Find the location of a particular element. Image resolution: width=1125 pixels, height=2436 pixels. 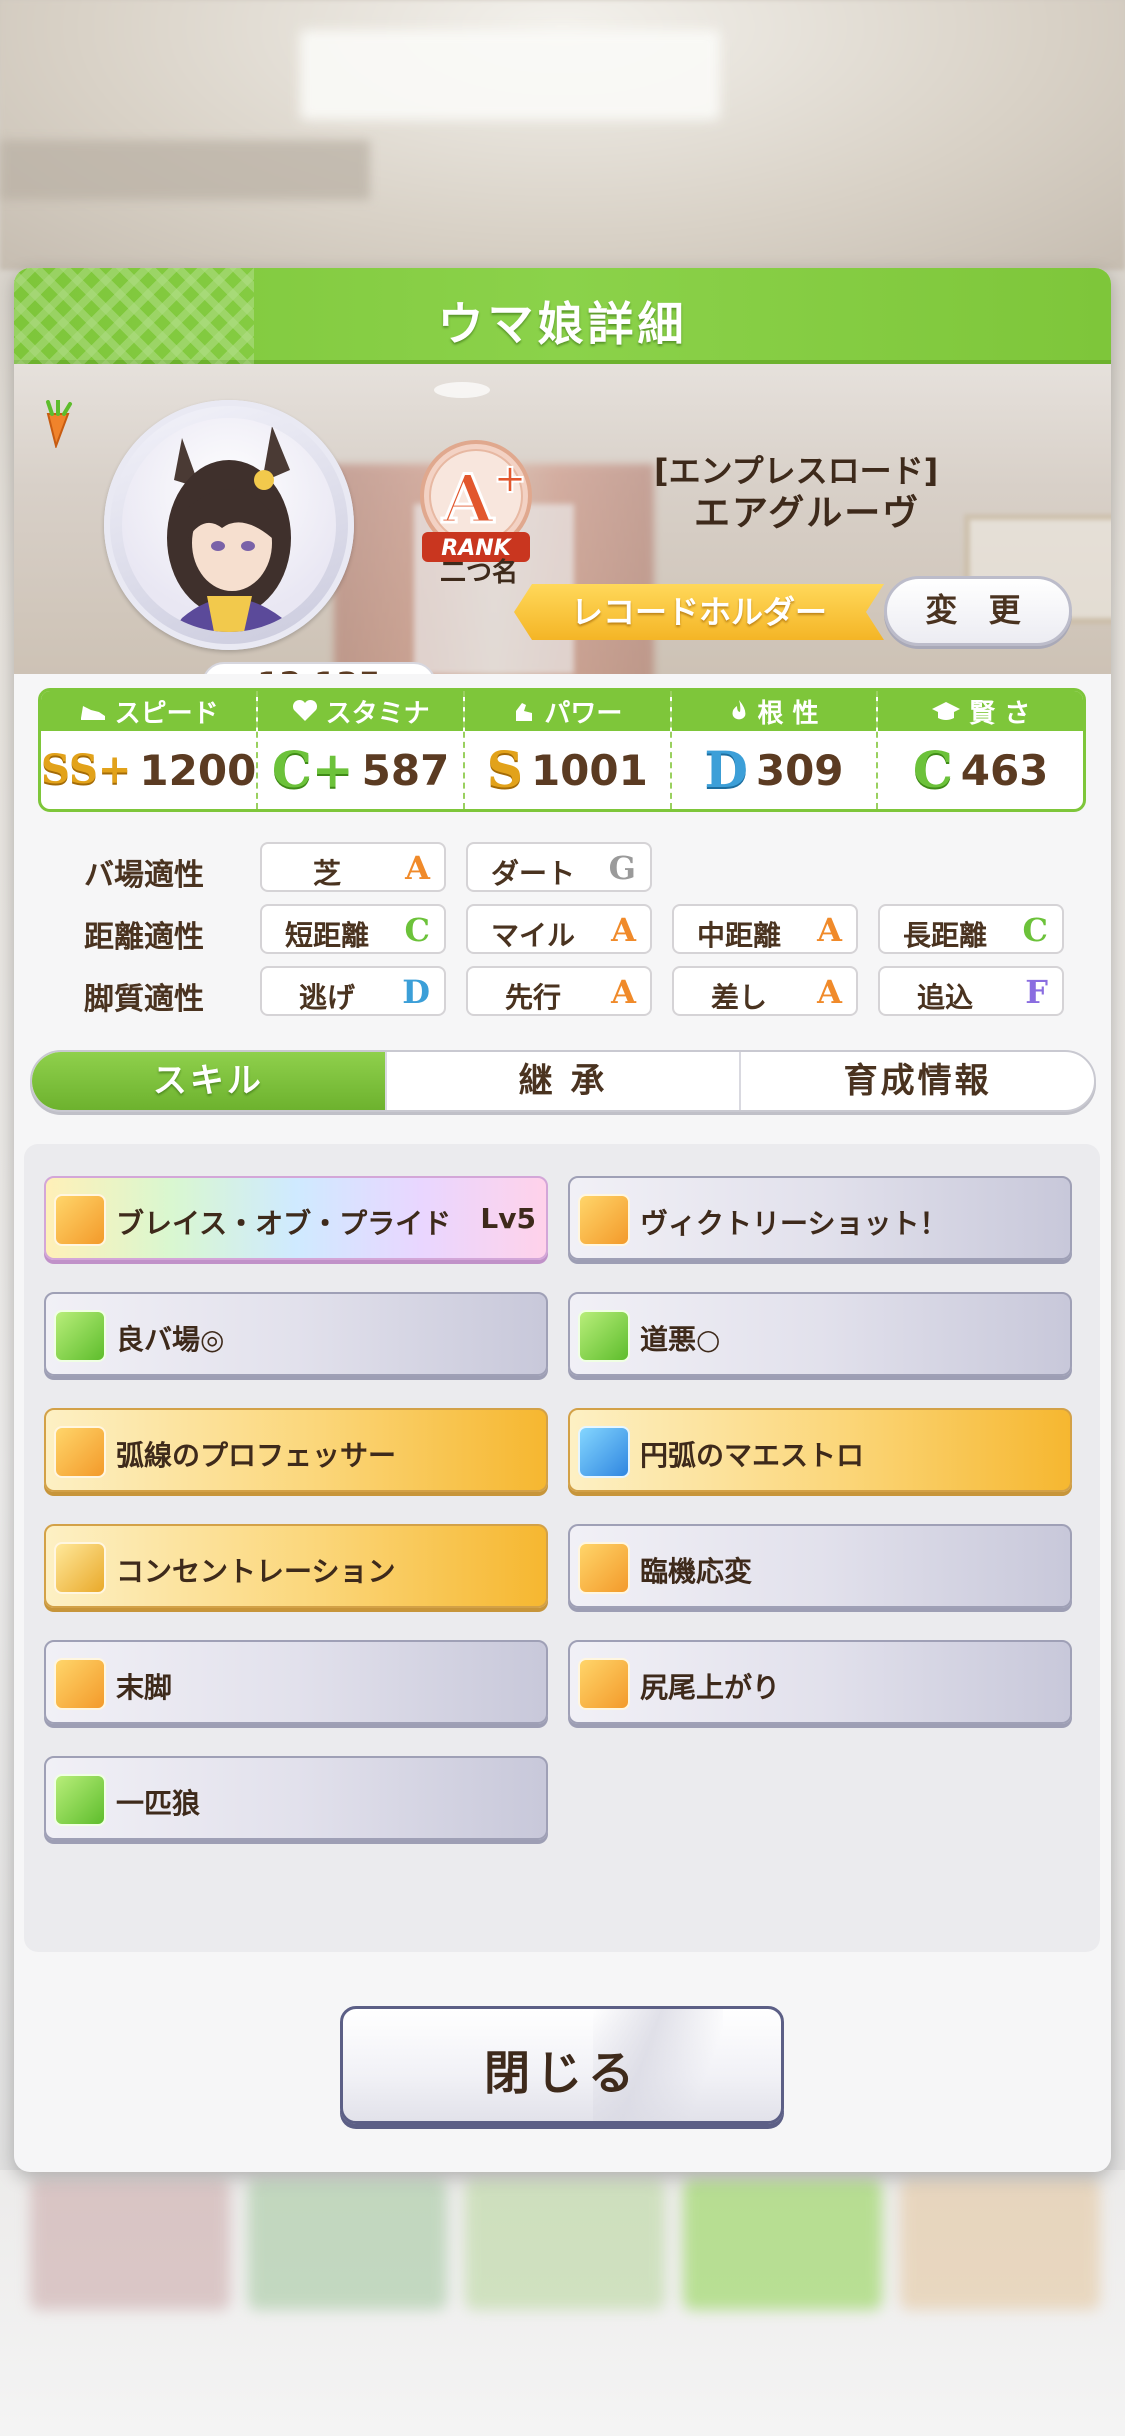

aptitude-cell: 差し A is located at coordinates (765, 991).